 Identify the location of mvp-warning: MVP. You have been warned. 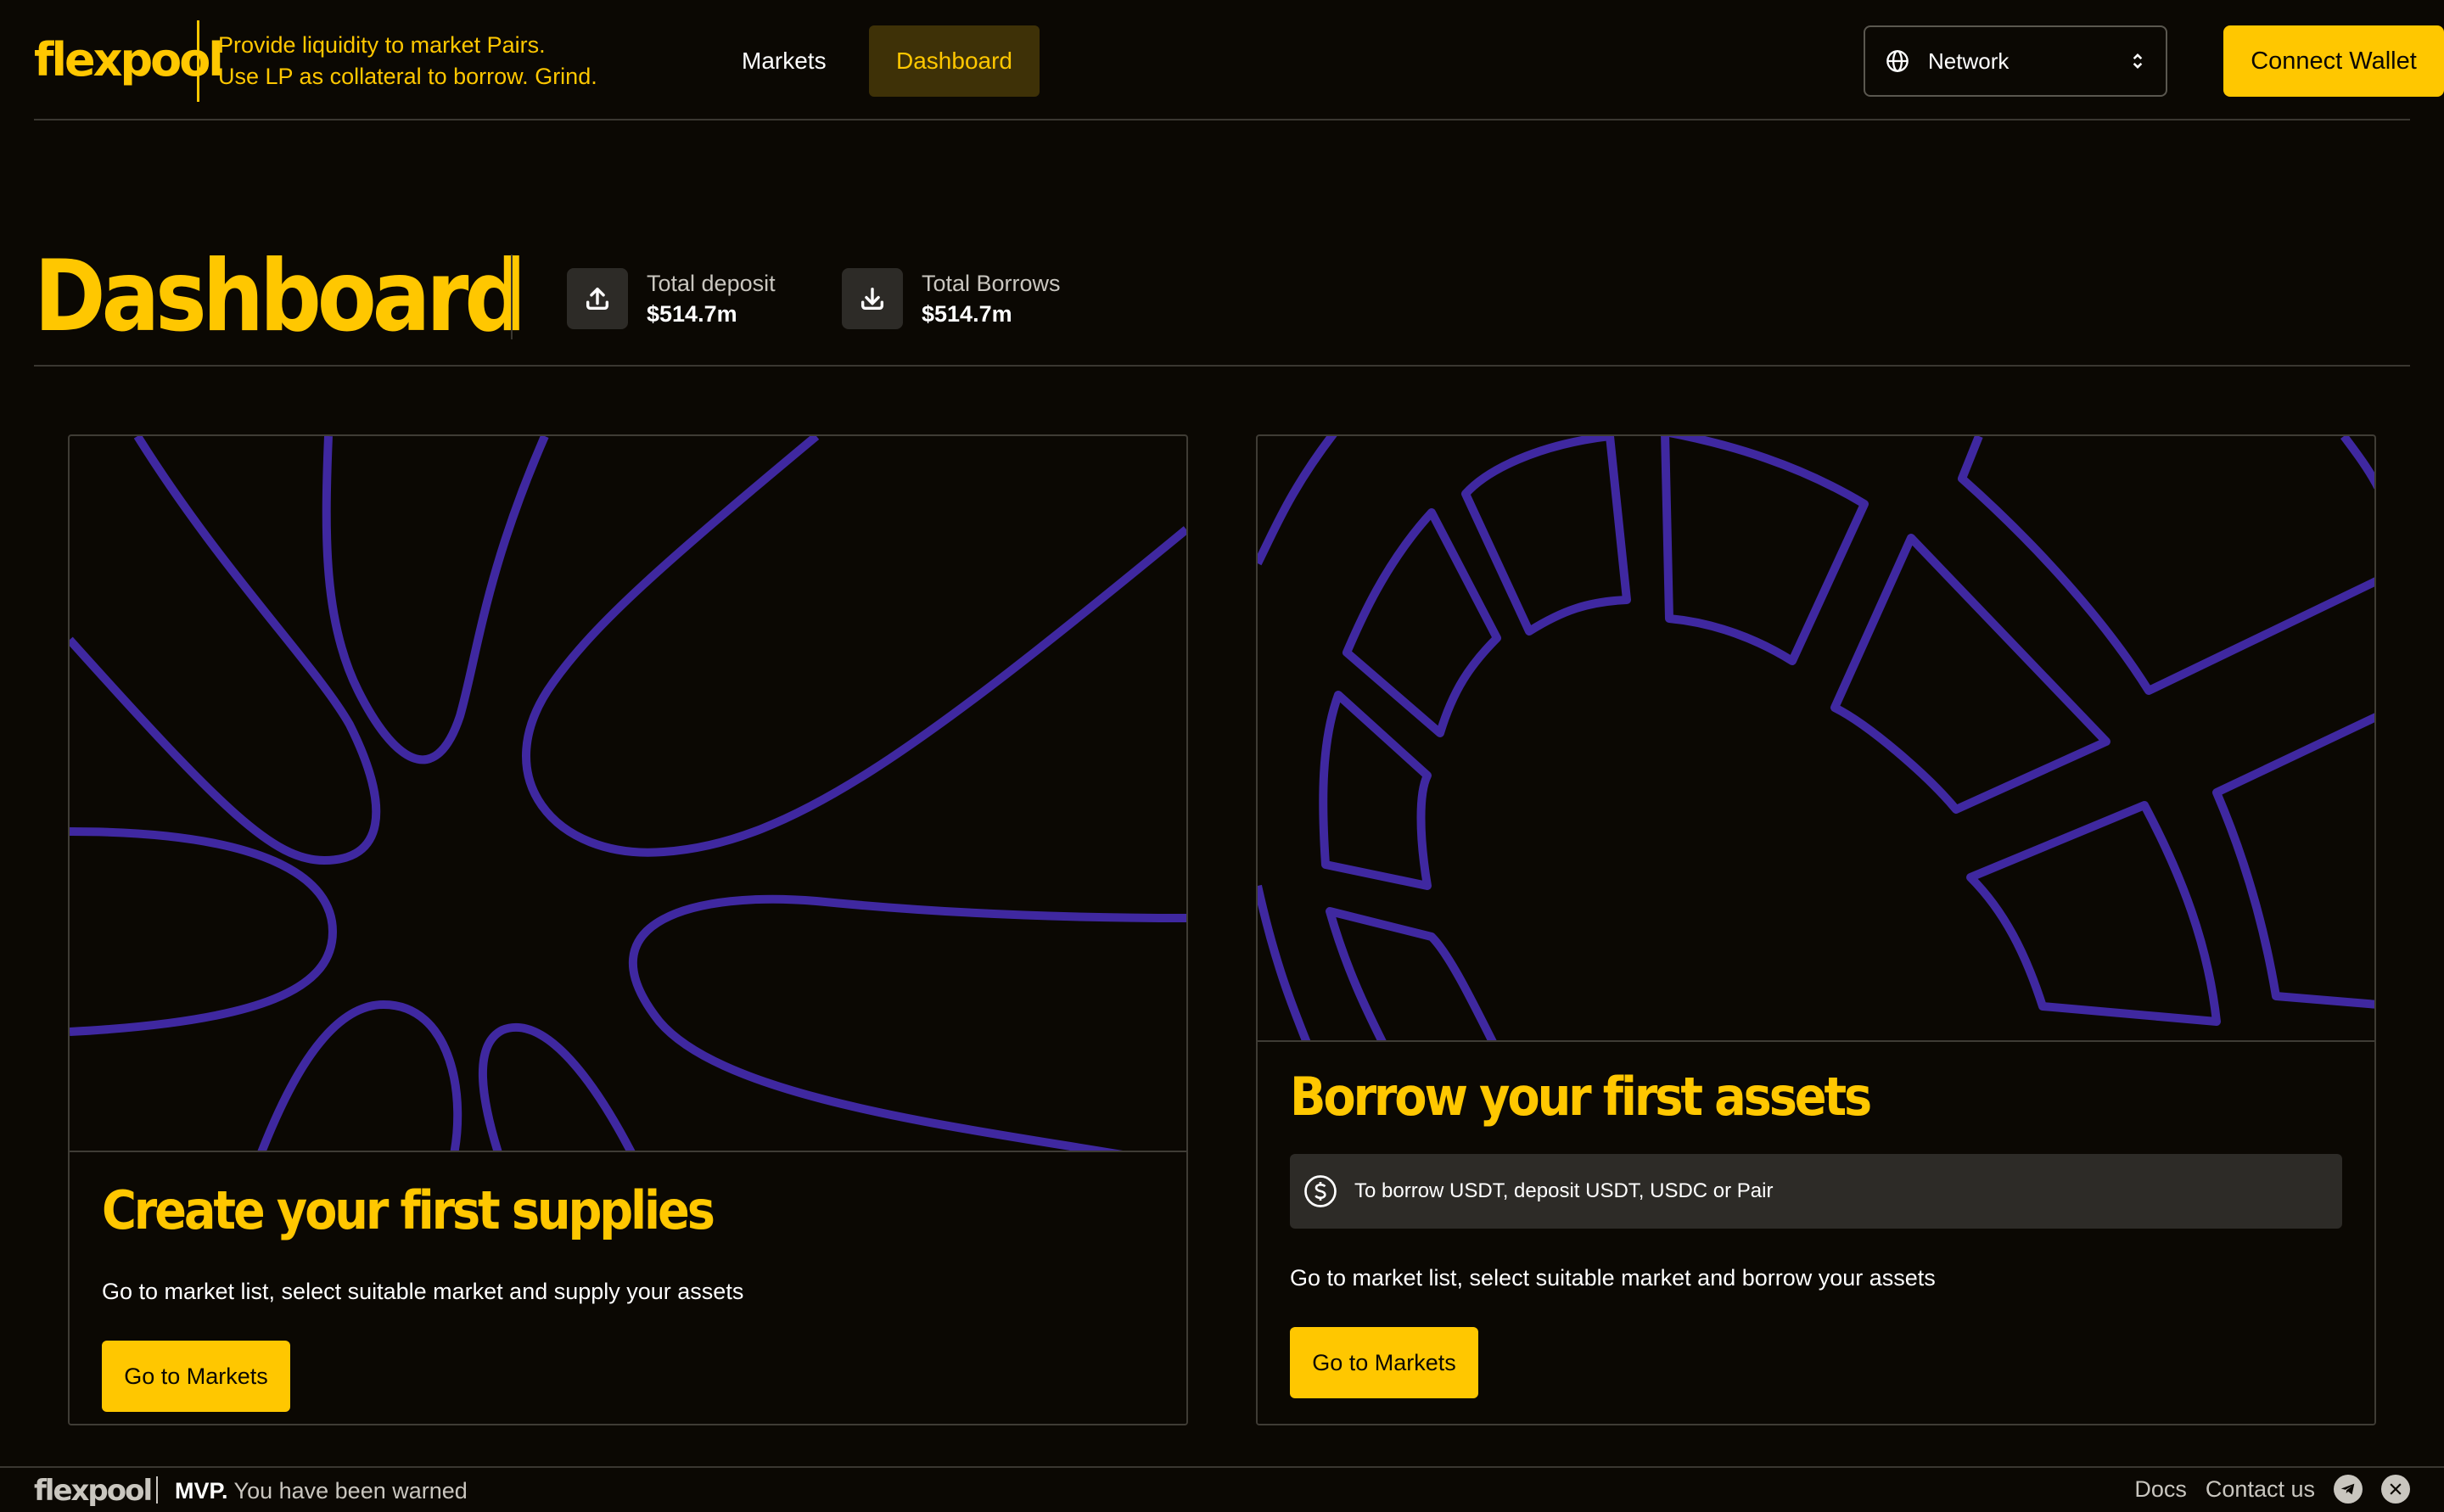
(321, 1490).